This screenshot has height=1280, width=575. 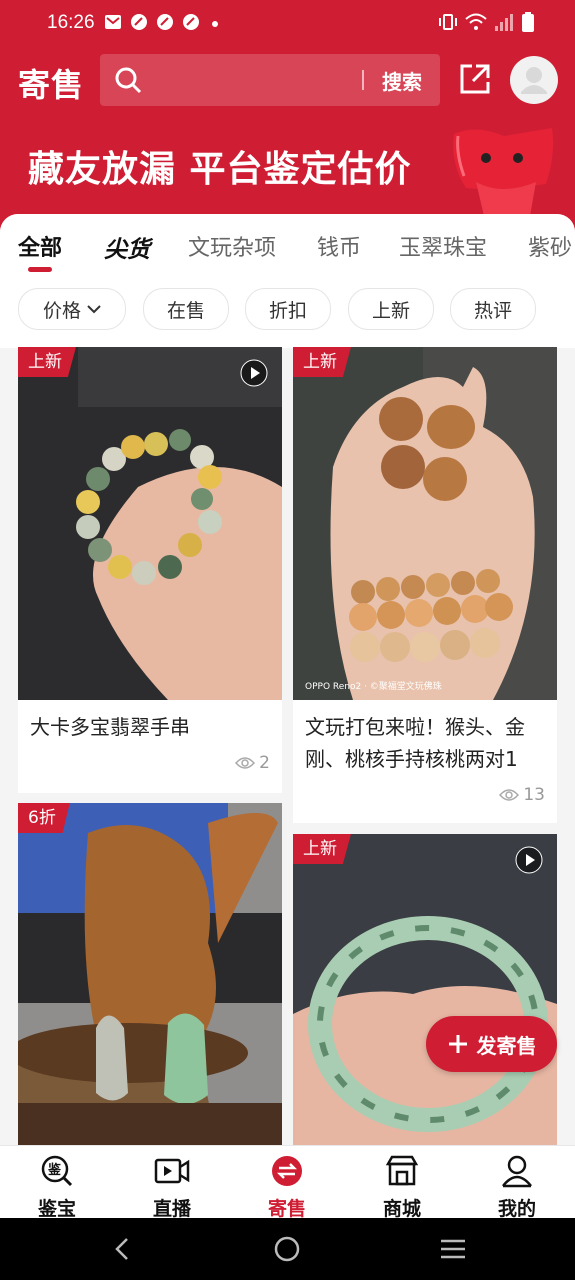 What do you see at coordinates (402, 1187) in the screenshot?
I see `nav-mall: 商城` at bounding box center [402, 1187].